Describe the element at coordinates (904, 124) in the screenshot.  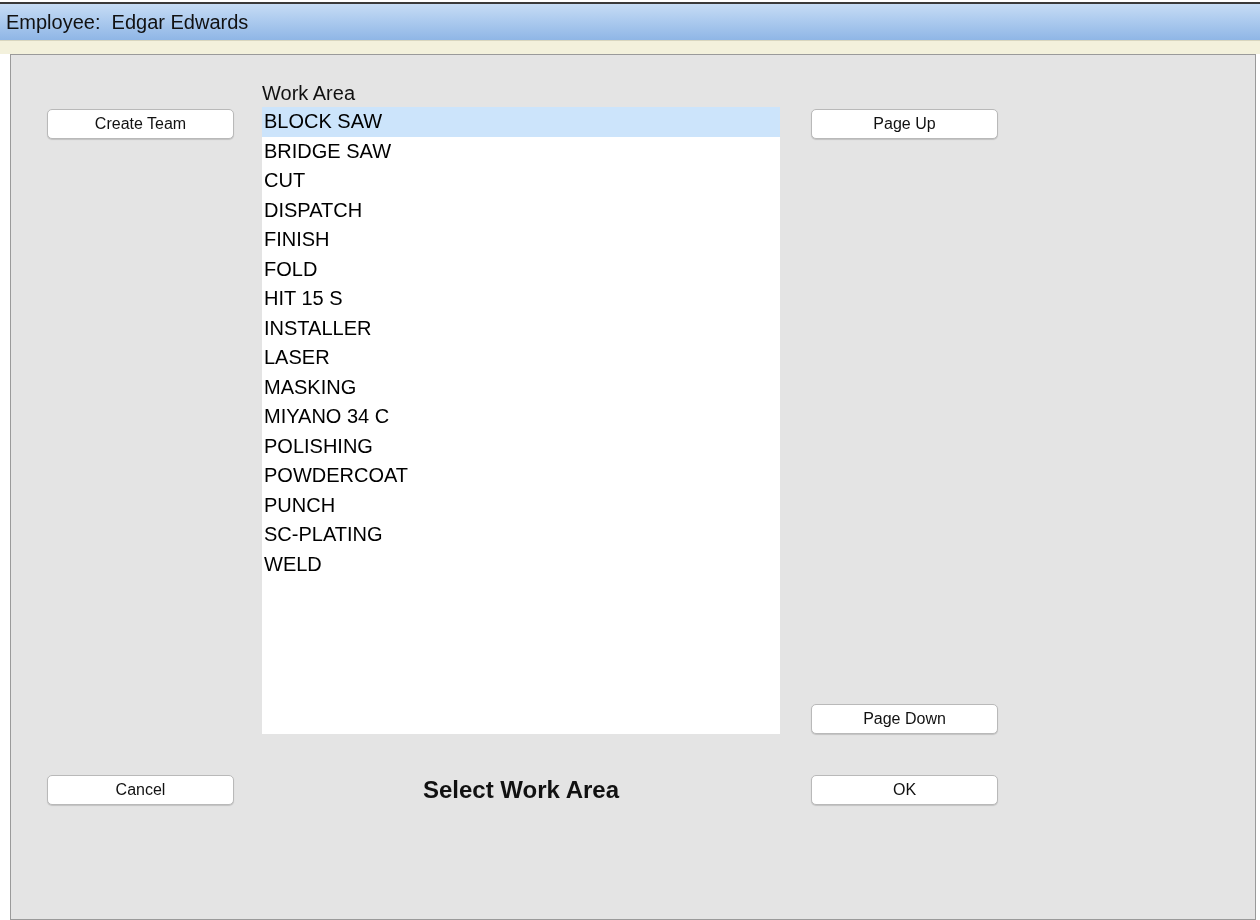
I see `page-up-button: Page Up` at that location.